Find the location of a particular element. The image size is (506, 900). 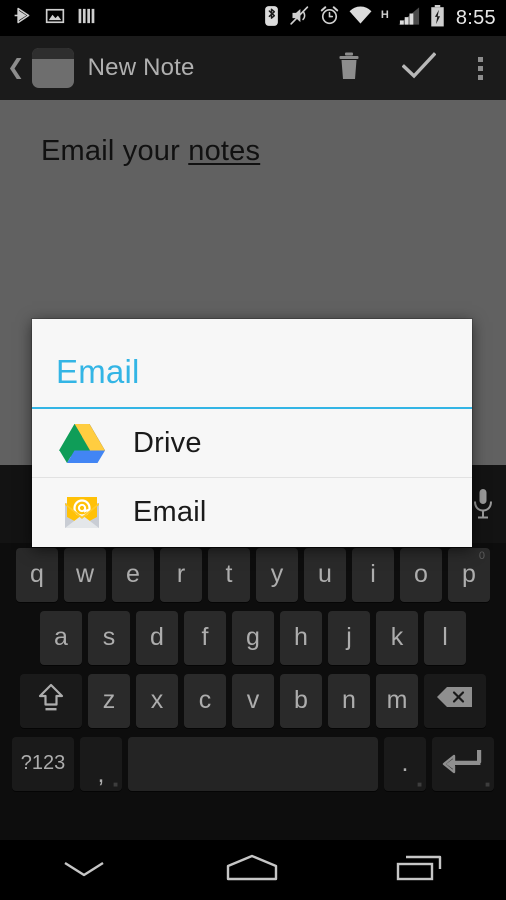

battery-charging-icon is located at coordinates (437, 18).